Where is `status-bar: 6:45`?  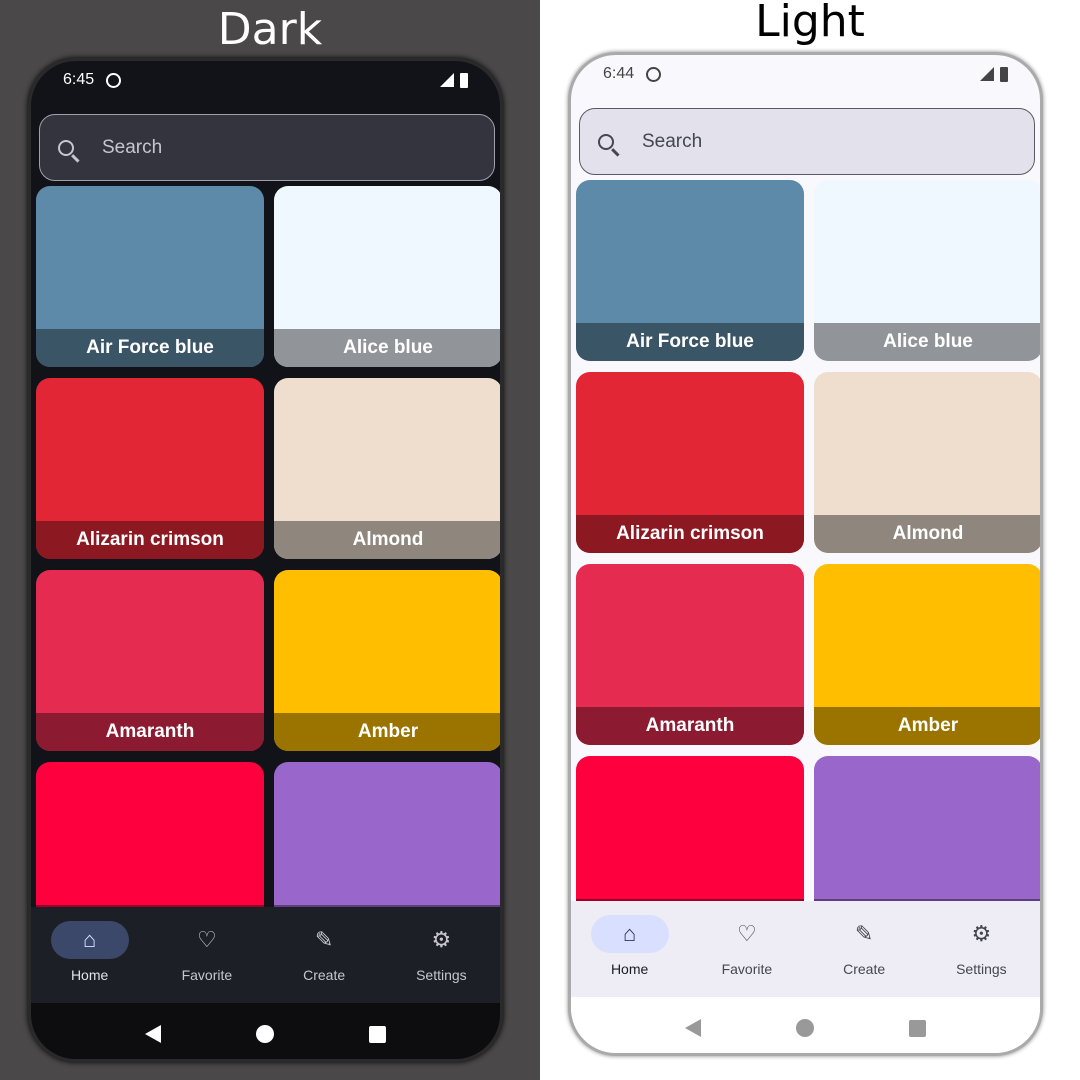
status-bar: 6:45 is located at coordinates (265, 80).